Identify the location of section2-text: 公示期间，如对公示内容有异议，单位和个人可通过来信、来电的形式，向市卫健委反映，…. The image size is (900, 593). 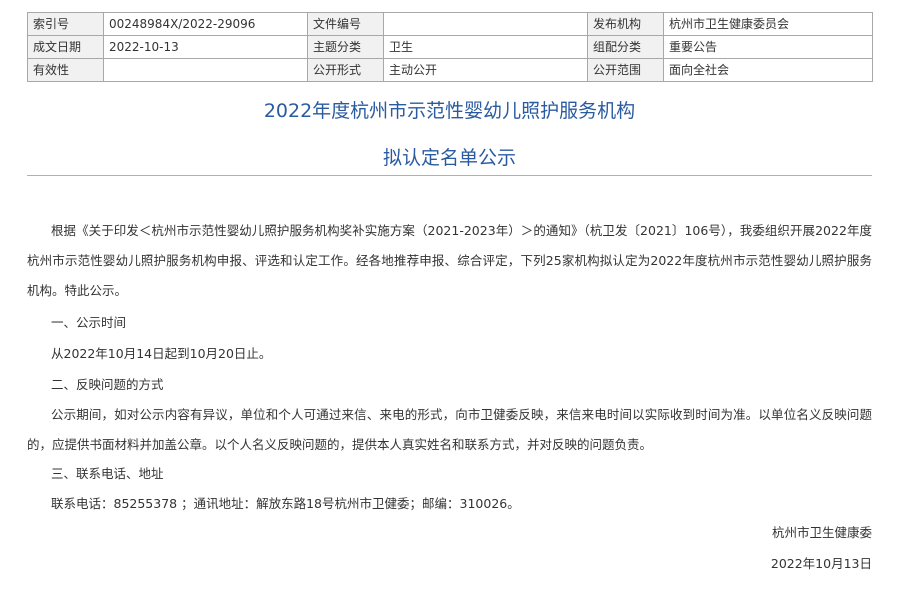
(449, 430).